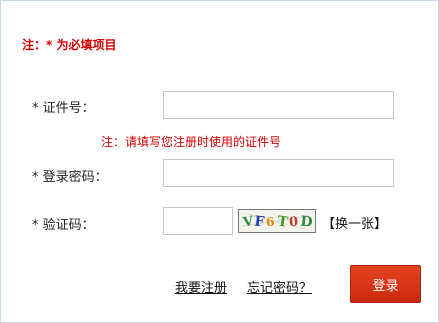  What do you see at coordinates (201, 286) in the screenshot?
I see `register-link: 我要注册` at bounding box center [201, 286].